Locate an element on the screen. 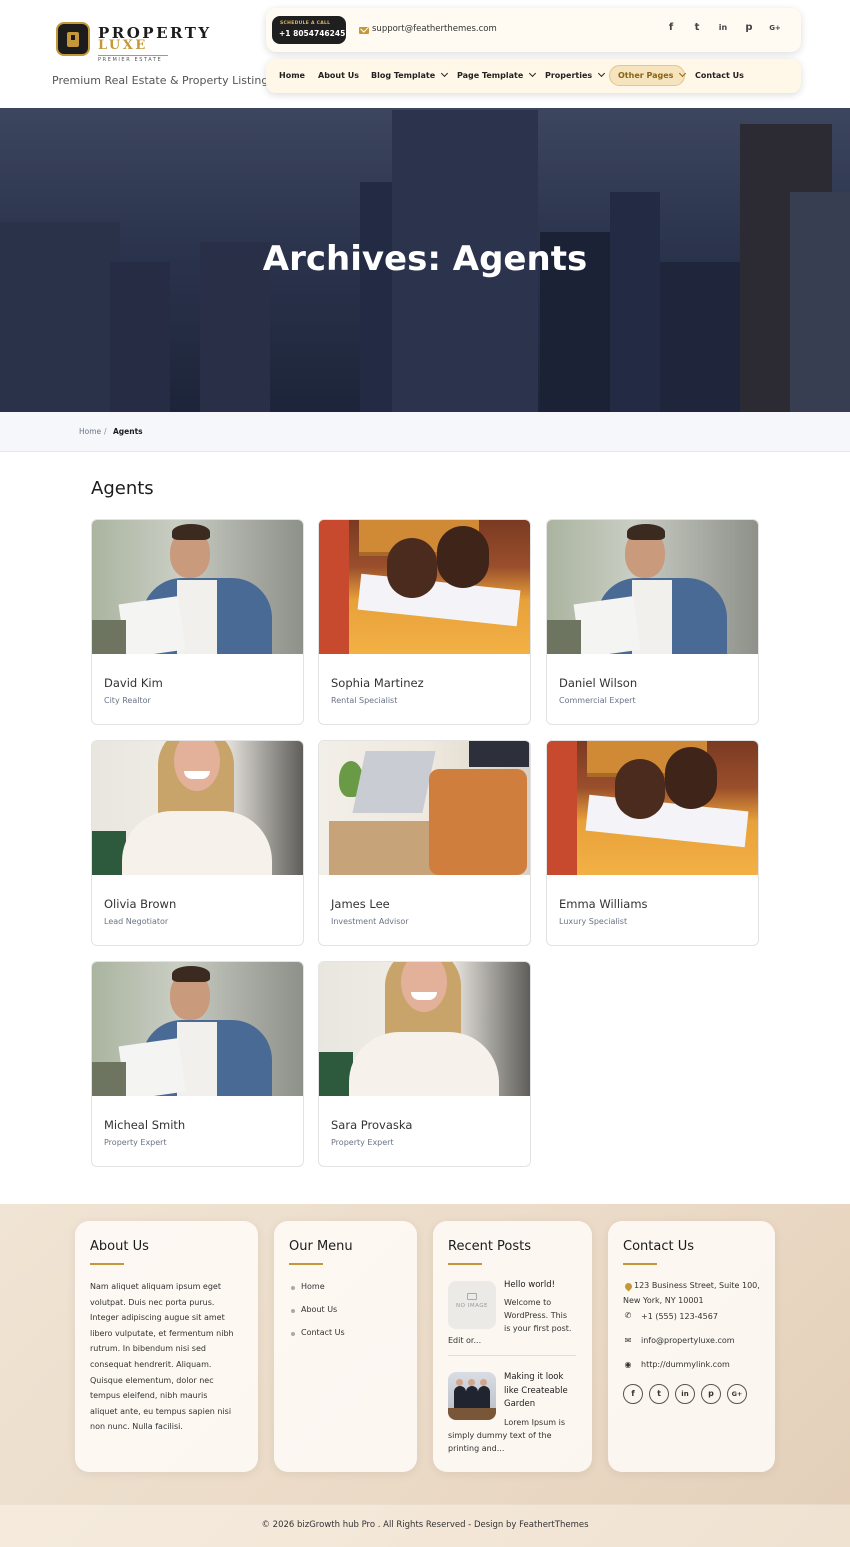  contact-phone: +1 (555) 123-4567 is located at coordinates (679, 1316).